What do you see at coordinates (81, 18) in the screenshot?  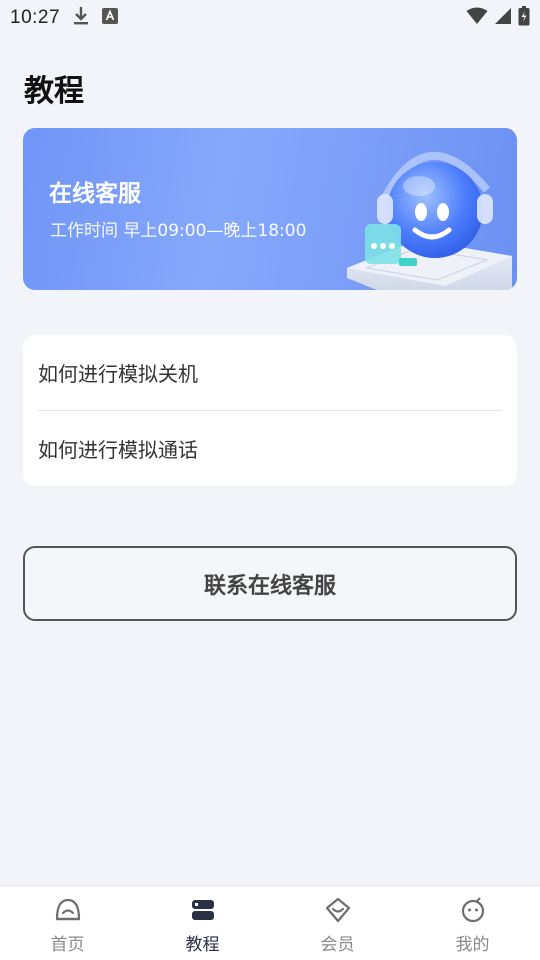 I see `download-icon` at bounding box center [81, 18].